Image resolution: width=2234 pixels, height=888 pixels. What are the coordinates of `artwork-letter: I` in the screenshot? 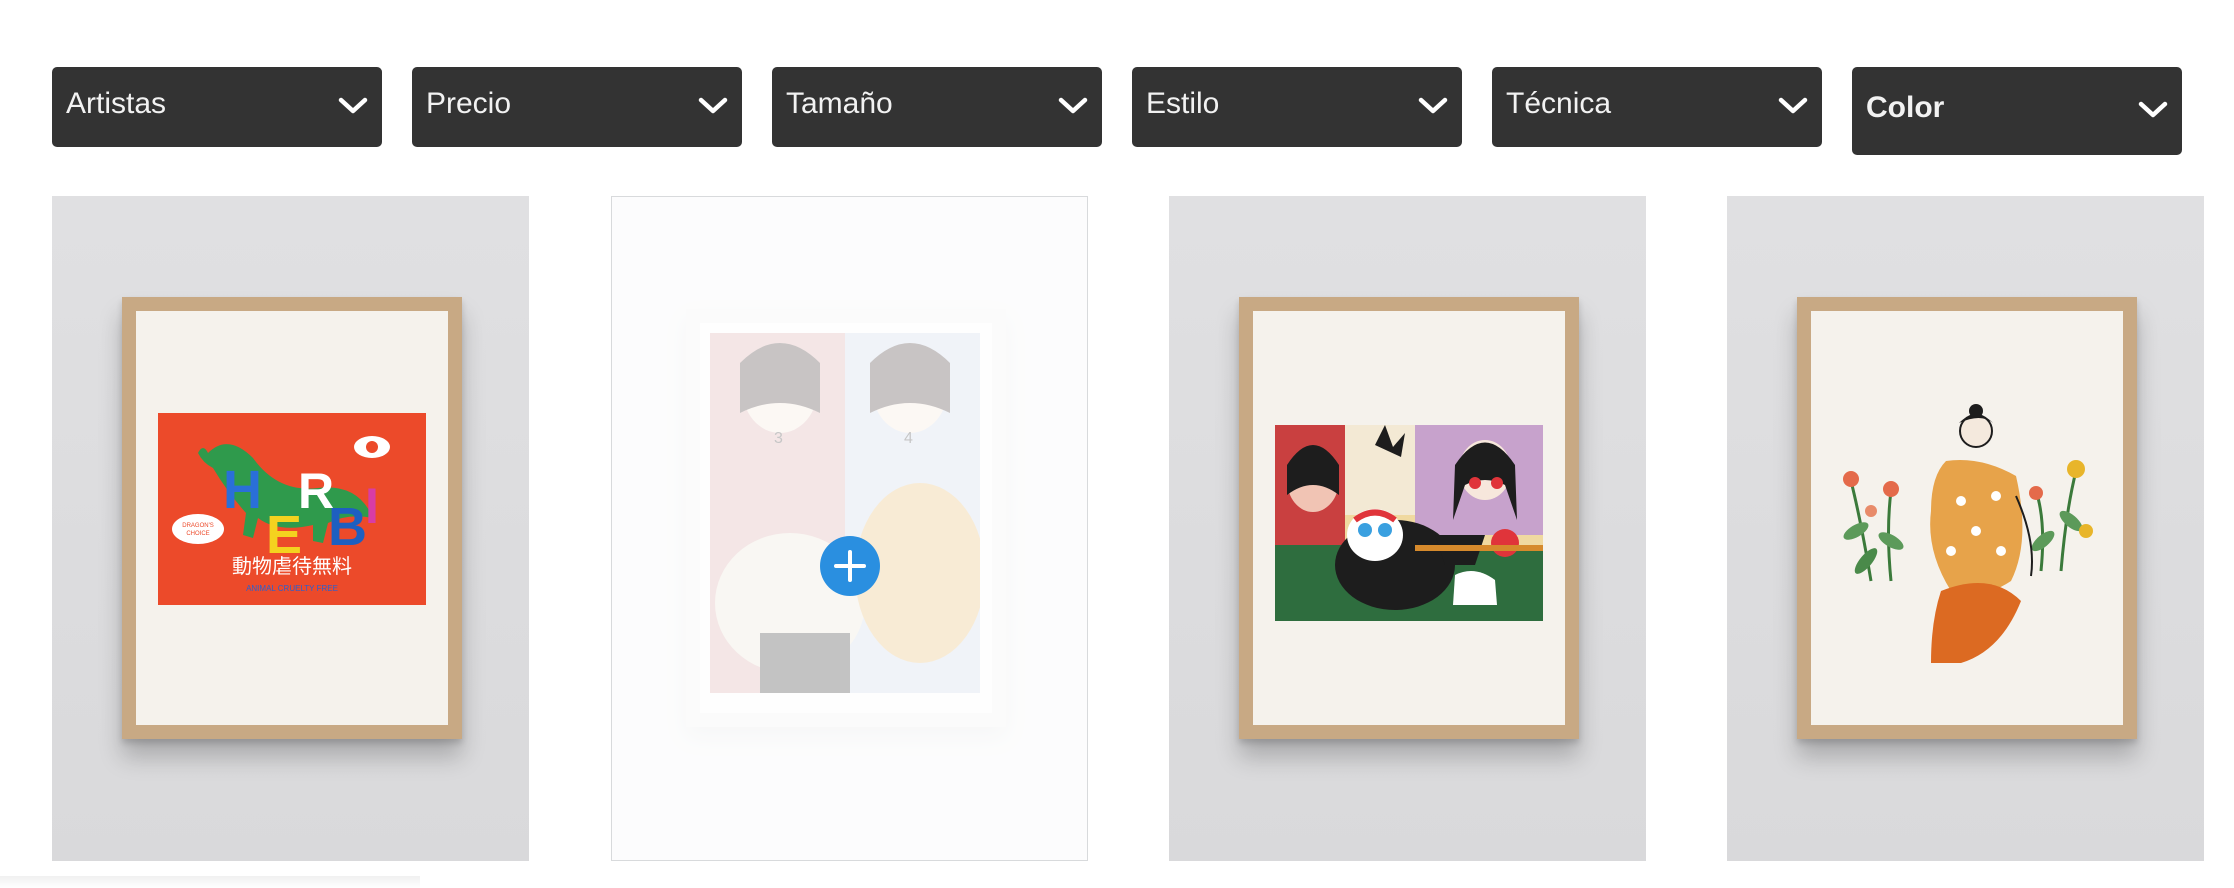 It's located at (372, 506).